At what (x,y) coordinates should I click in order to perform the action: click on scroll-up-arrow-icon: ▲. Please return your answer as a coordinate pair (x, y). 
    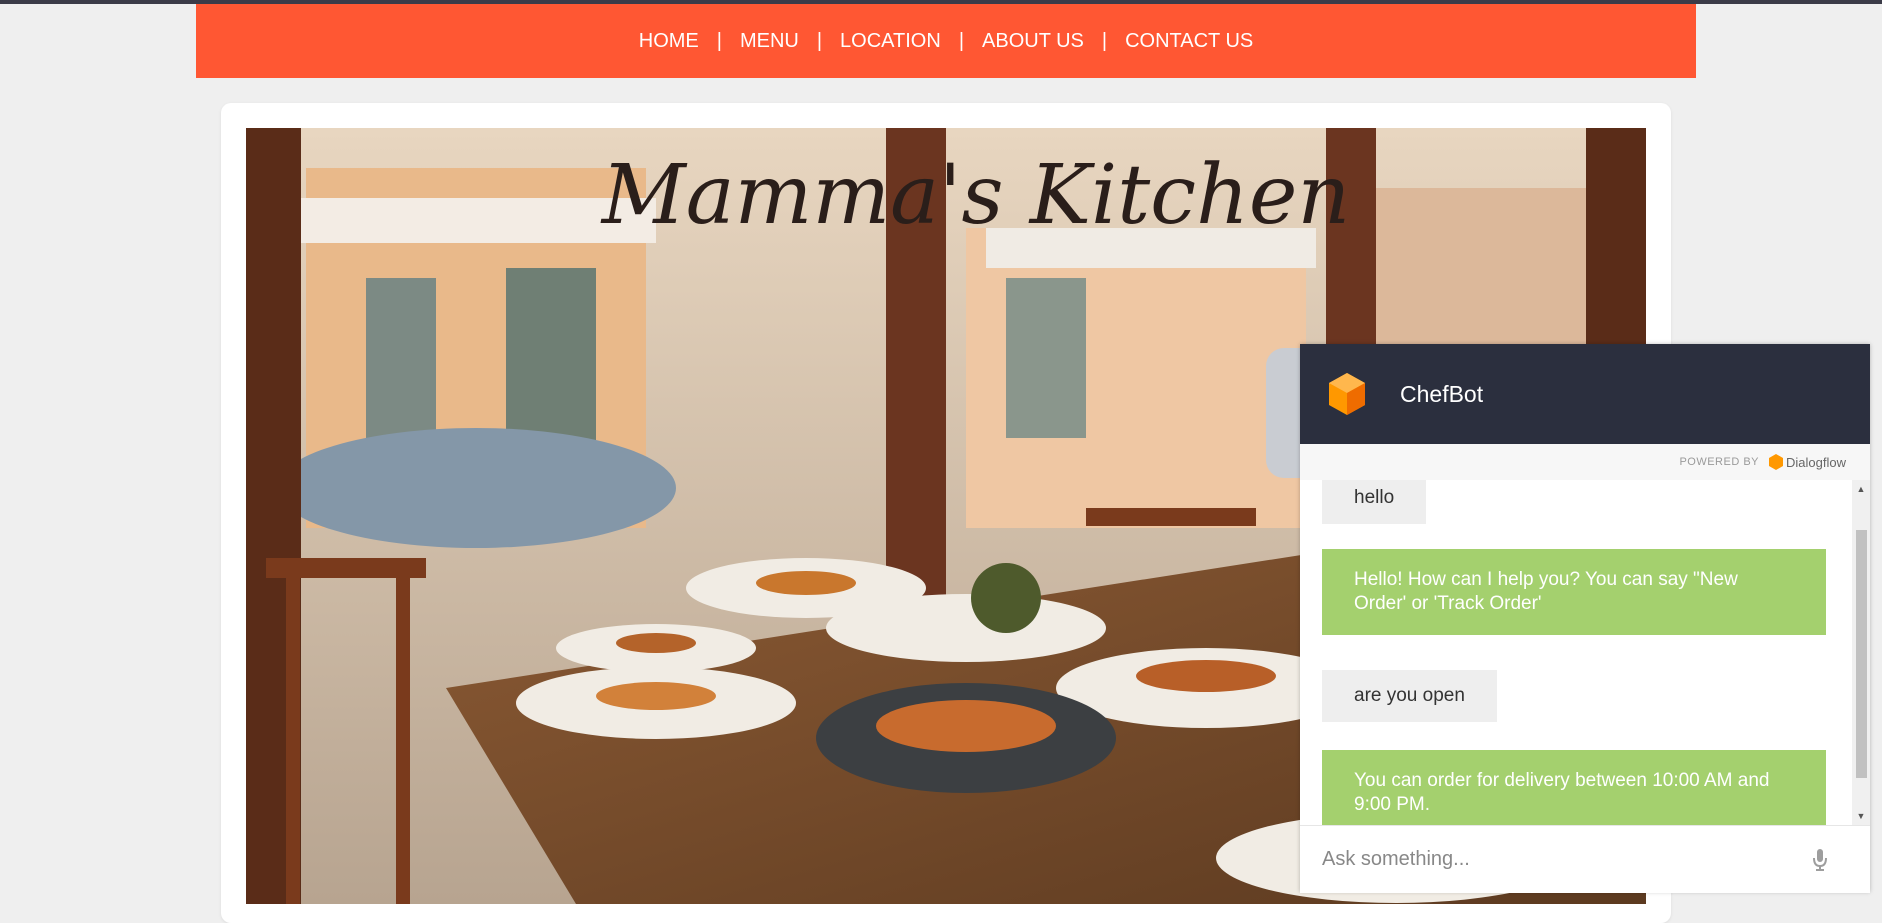
    Looking at the image, I should click on (1861, 489).